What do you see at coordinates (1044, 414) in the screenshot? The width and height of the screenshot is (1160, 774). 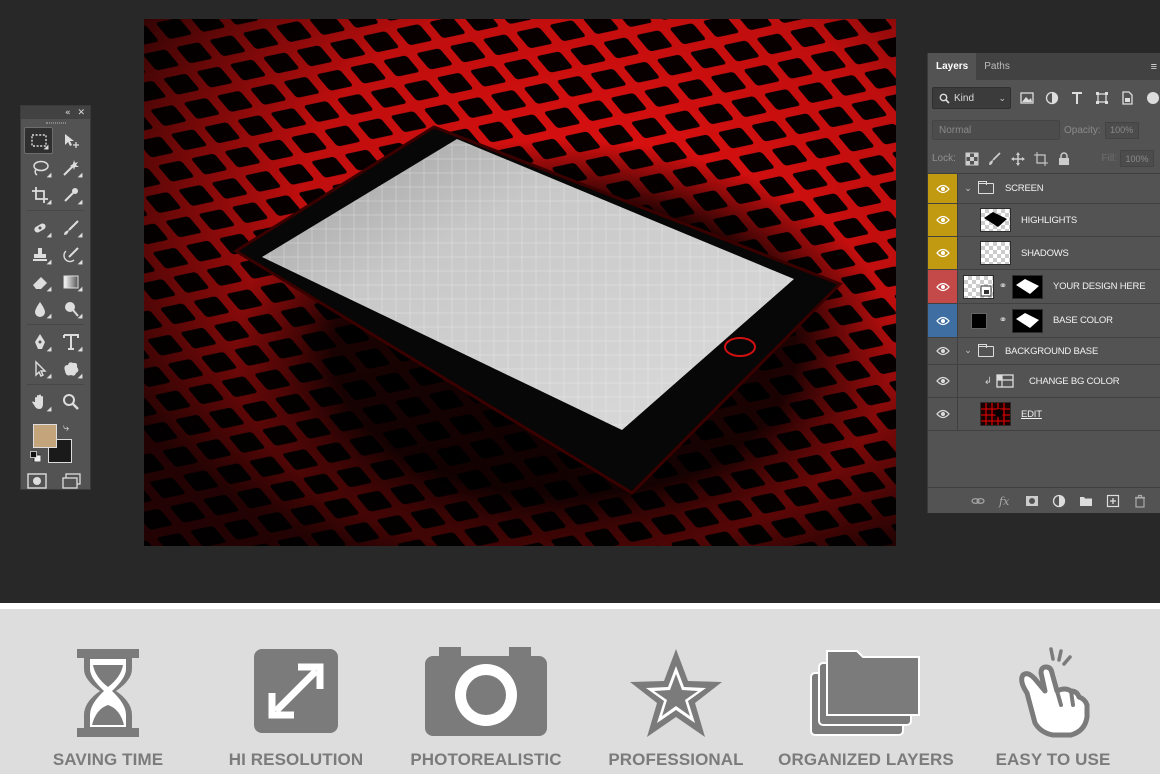 I see `layer-row-edit: EDIT` at bounding box center [1044, 414].